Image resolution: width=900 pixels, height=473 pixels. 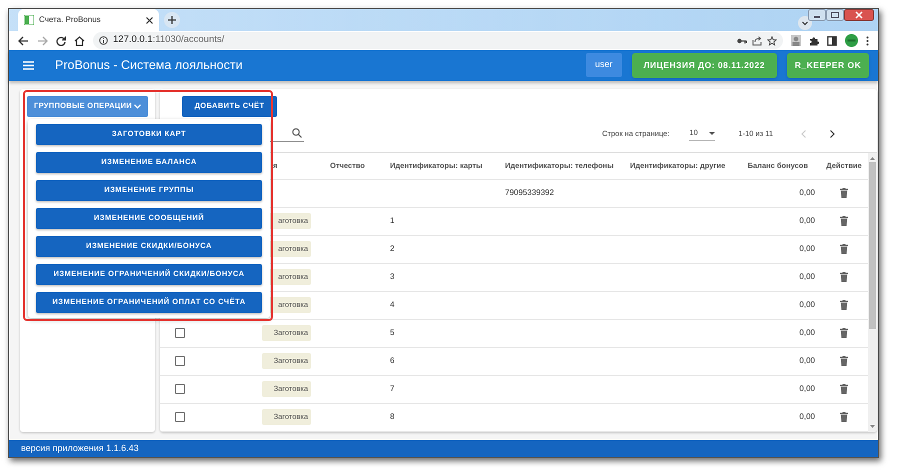 What do you see at coordinates (530, 193) in the screenshot?
I see `table-cell-text: 79095339392` at bounding box center [530, 193].